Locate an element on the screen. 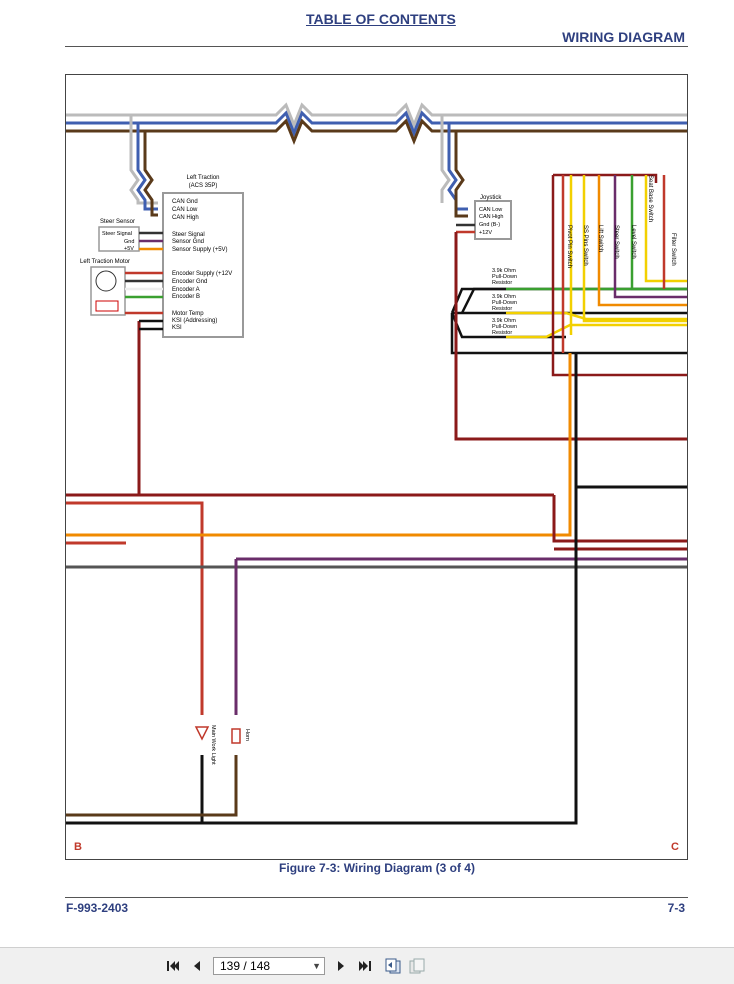 Image resolution: width=734 pixels, height=984 pixels. previous-view-icon is located at coordinates (393, 966).